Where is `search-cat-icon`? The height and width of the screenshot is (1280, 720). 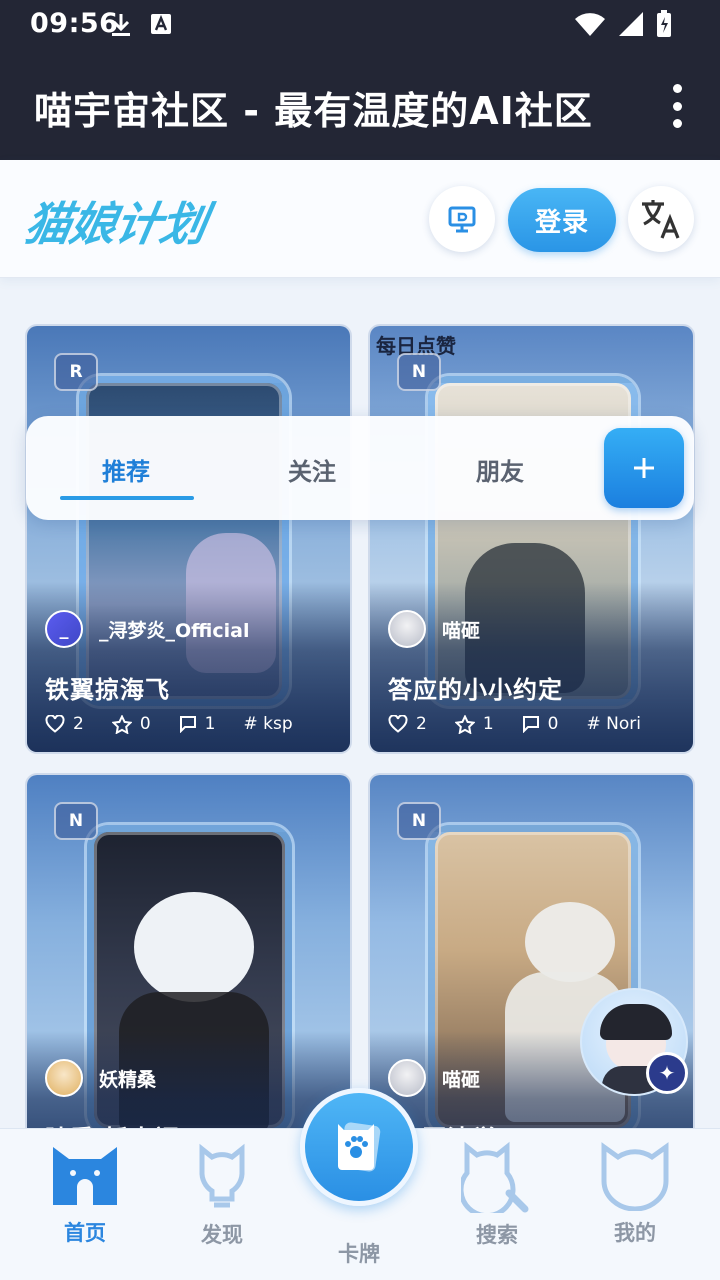
search-cat-icon is located at coordinates (495, 1177).